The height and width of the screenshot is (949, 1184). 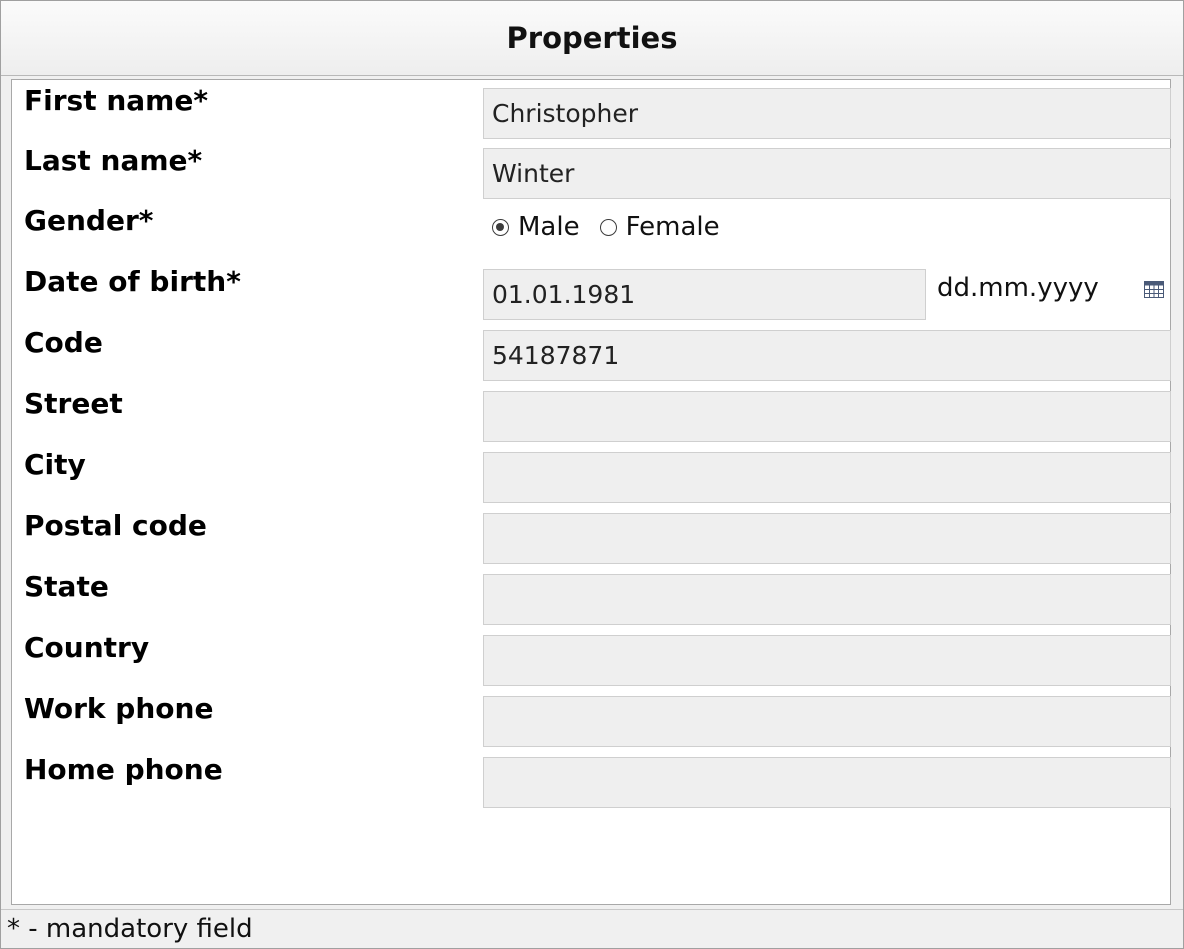 I want to click on panel-title: Properties, so click(x=592, y=38).